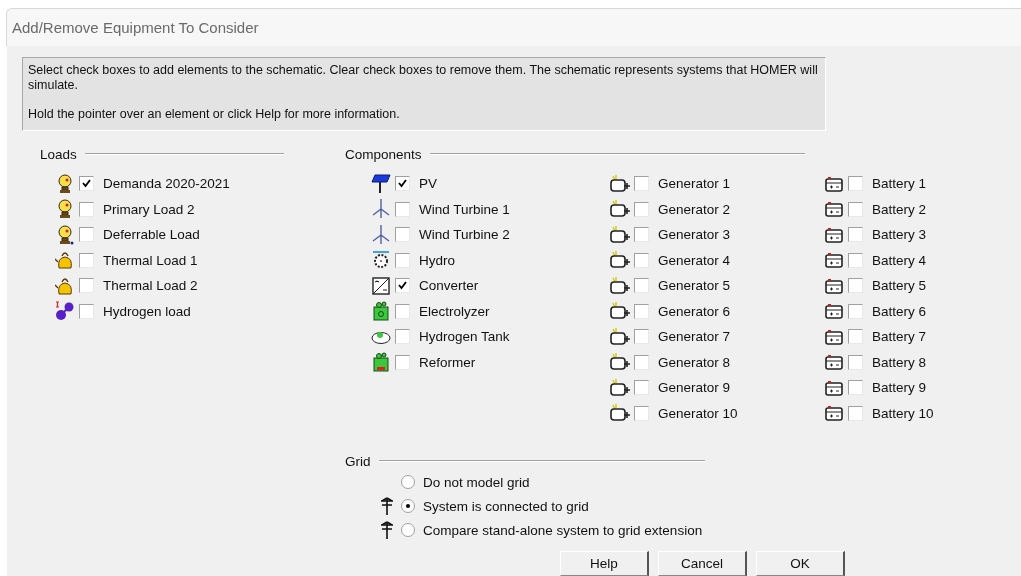  I want to click on solar-panel-icon, so click(381, 183).